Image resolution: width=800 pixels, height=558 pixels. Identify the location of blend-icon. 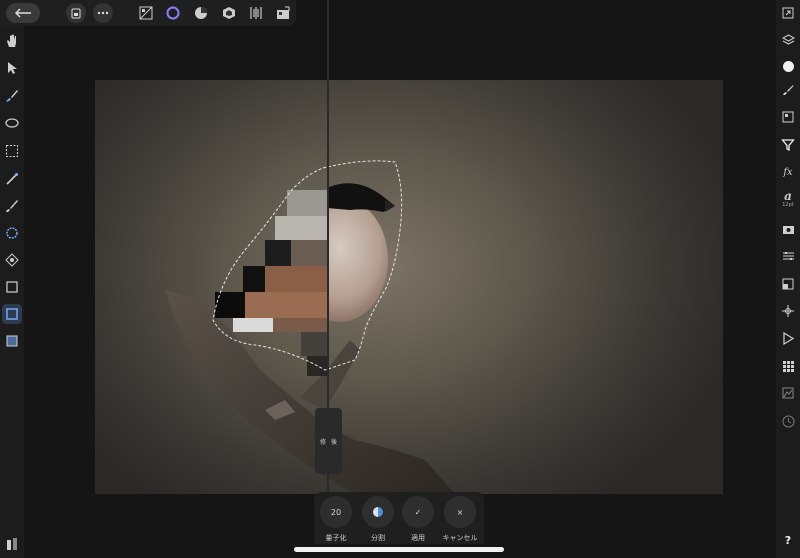
(788, 284).